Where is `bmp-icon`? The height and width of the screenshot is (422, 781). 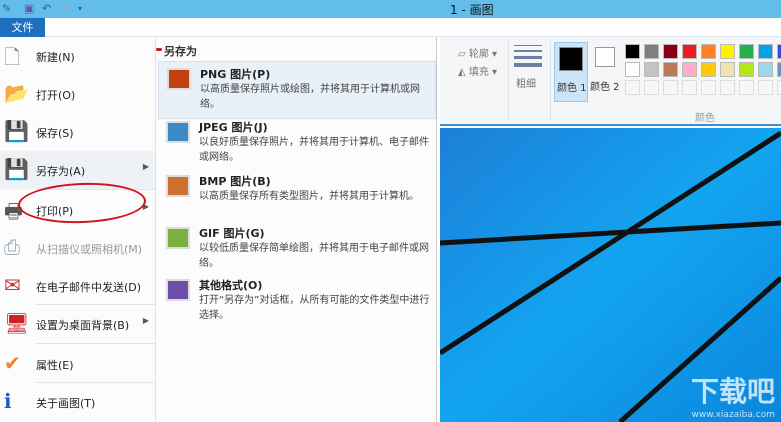 bmp-icon is located at coordinates (178, 186).